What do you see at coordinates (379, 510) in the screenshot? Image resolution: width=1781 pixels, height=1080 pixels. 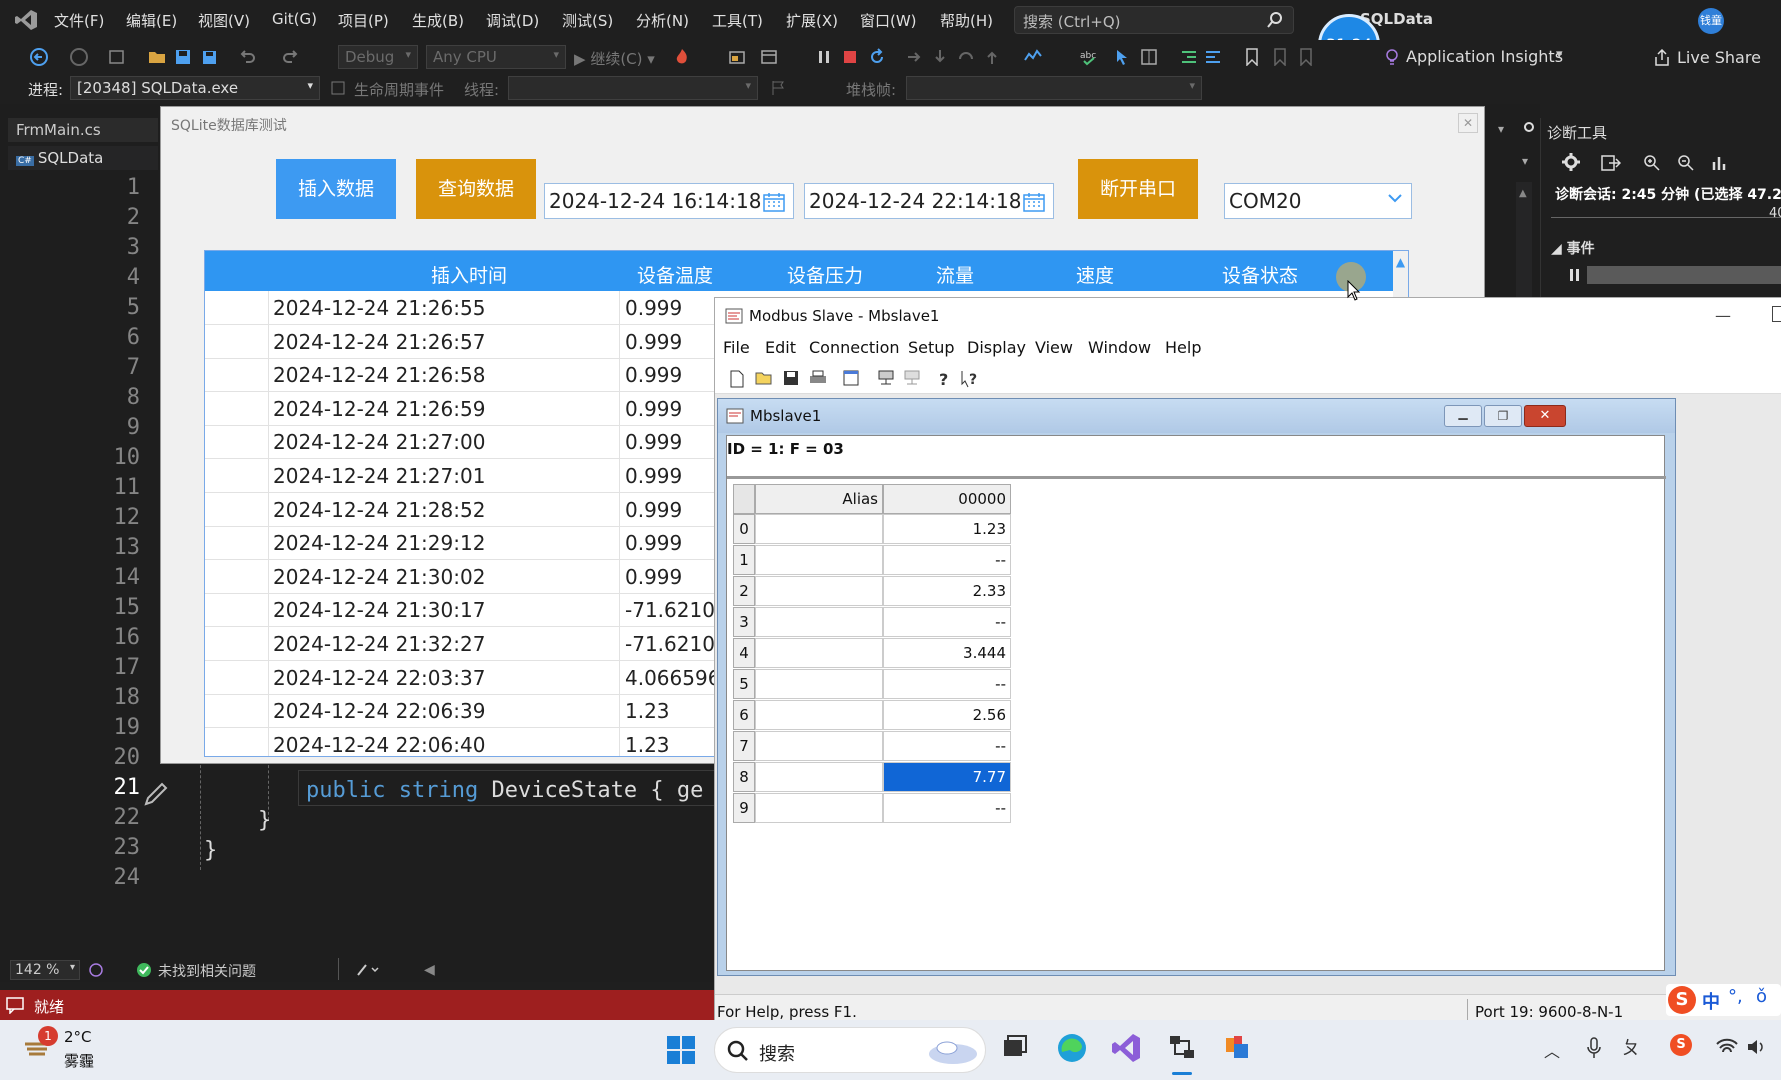 I see `cell-insert-time: 2024-12-24 21:28:52` at bounding box center [379, 510].